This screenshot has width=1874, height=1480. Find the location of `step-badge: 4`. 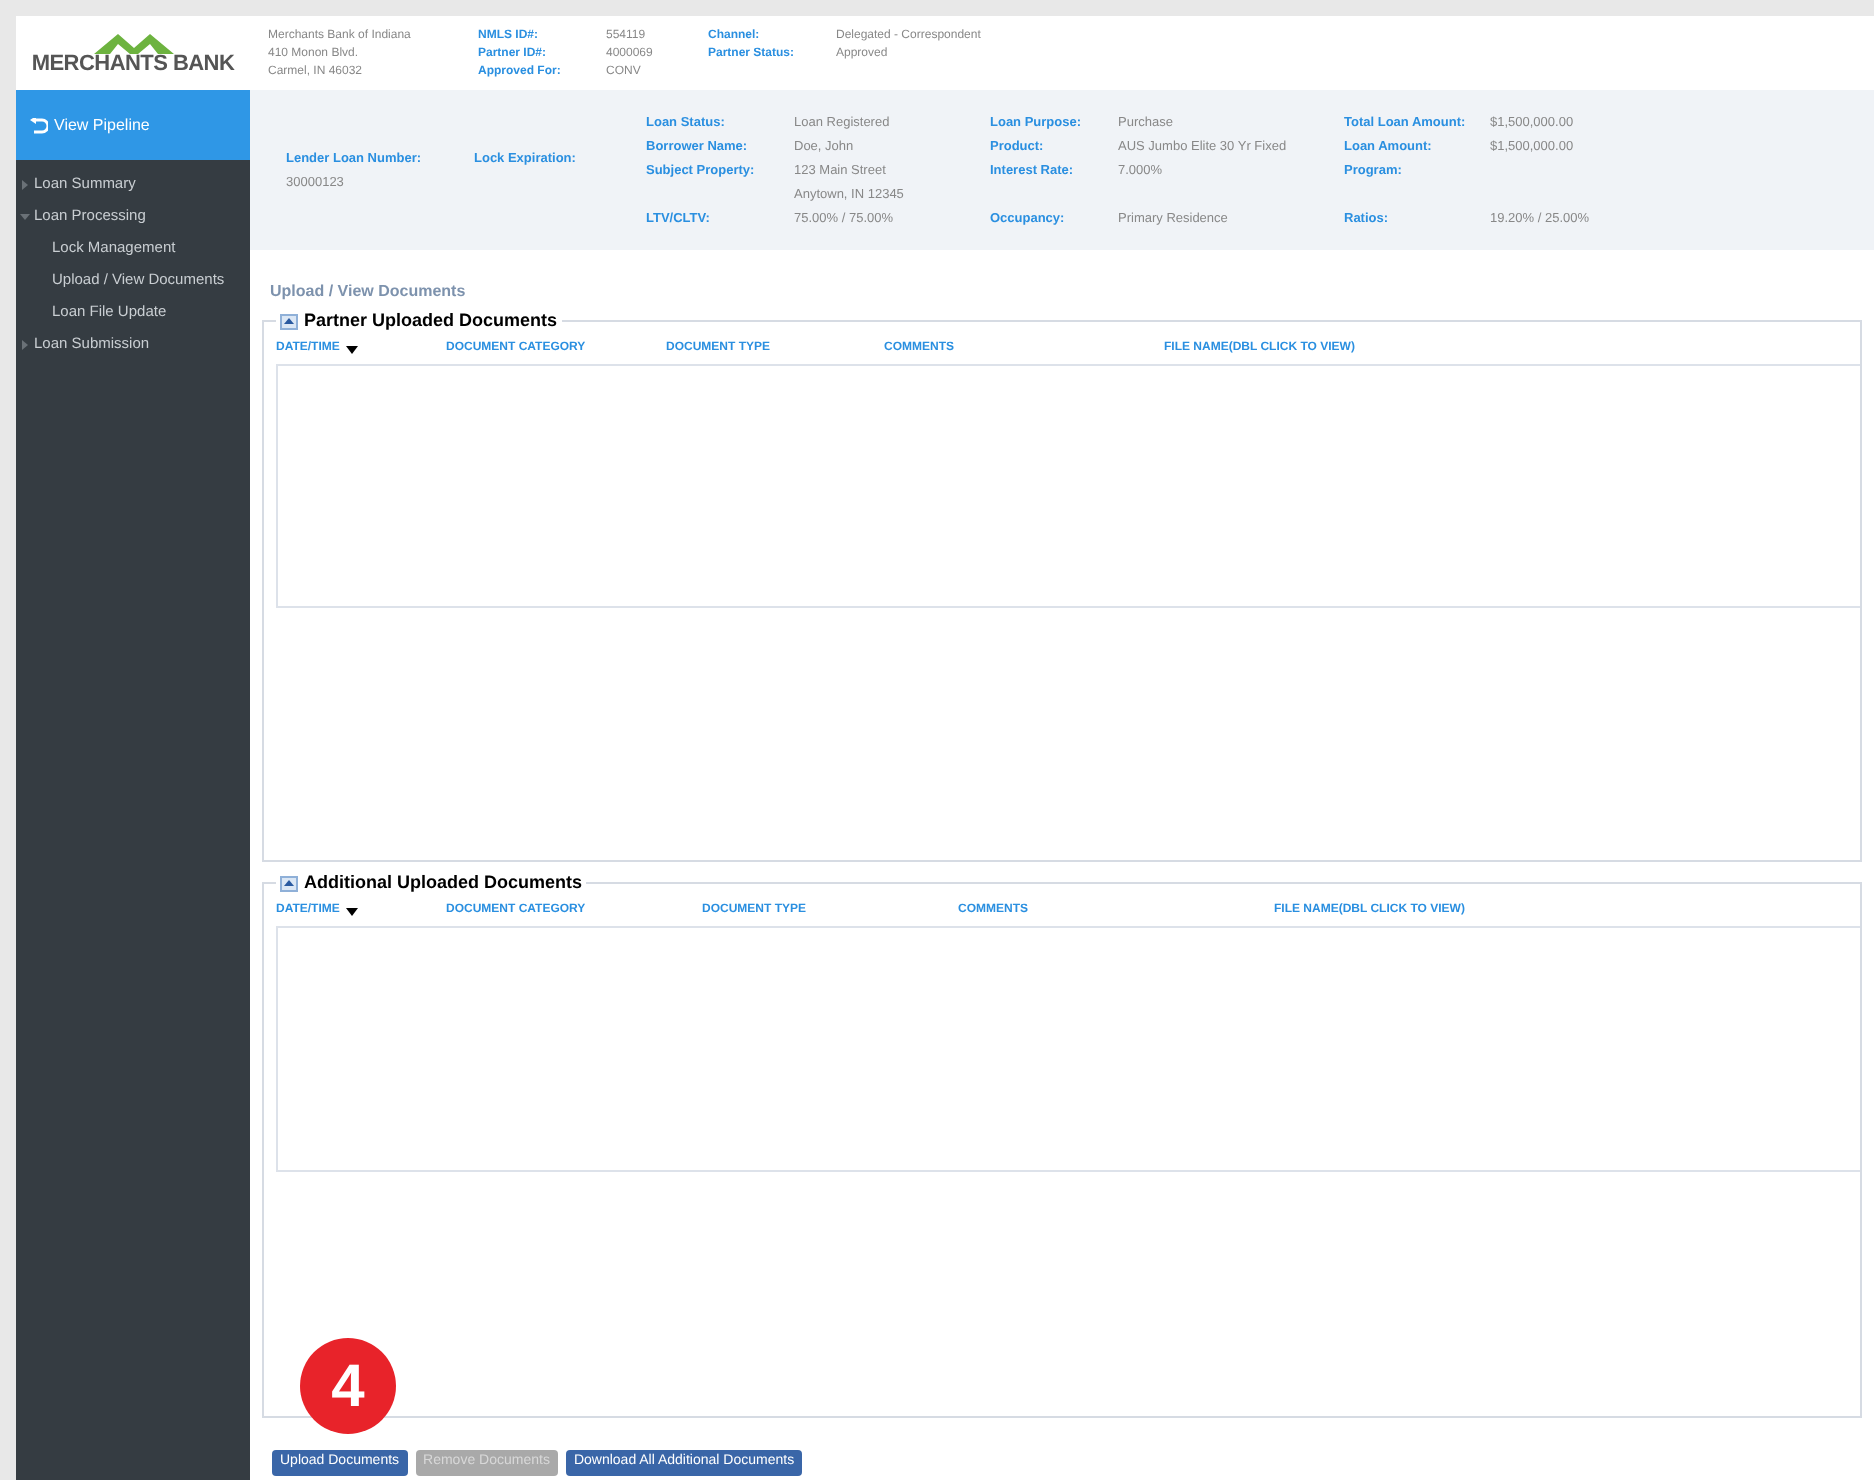

step-badge: 4 is located at coordinates (348, 1386).